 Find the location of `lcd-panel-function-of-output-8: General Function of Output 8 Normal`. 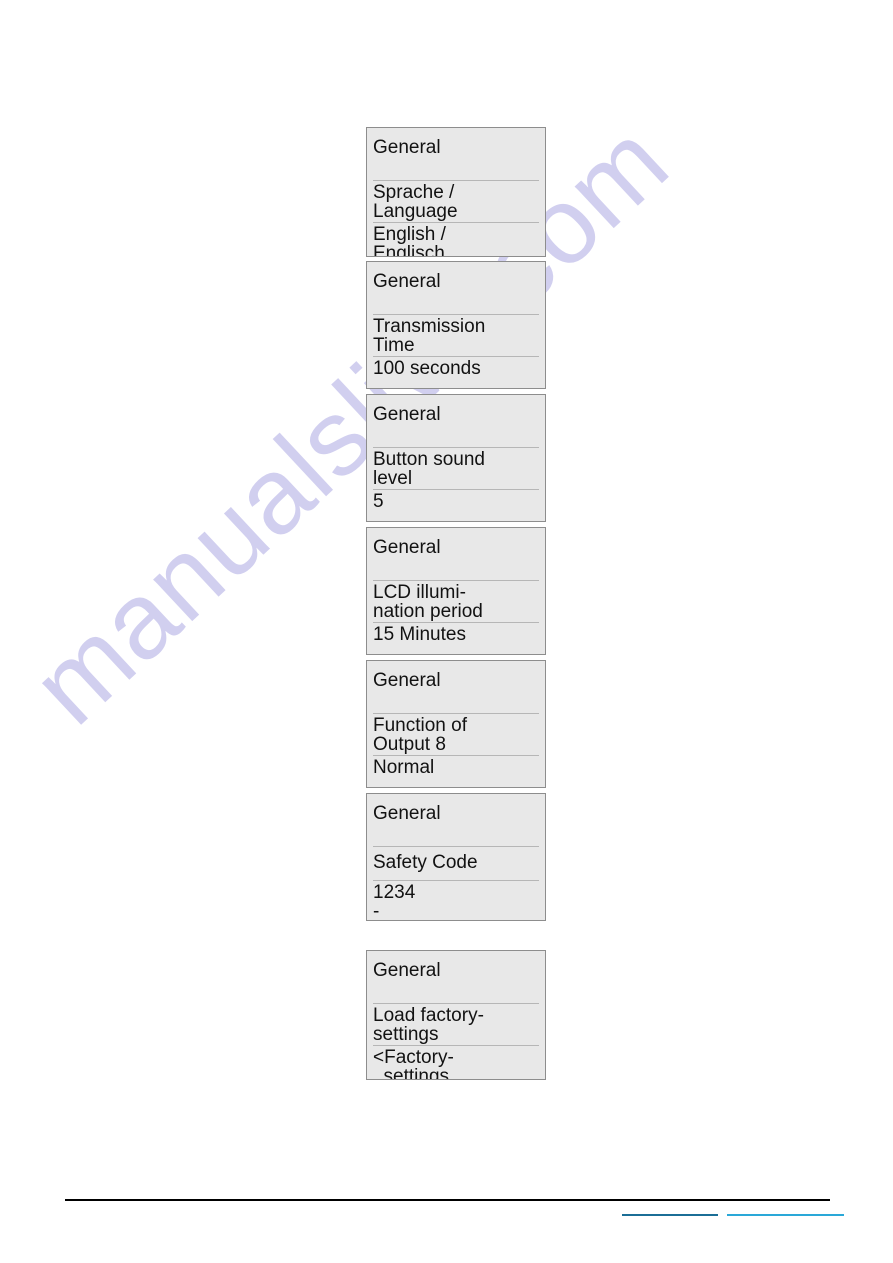

lcd-panel-function-of-output-8: General Function of Output 8 Normal is located at coordinates (456, 724).